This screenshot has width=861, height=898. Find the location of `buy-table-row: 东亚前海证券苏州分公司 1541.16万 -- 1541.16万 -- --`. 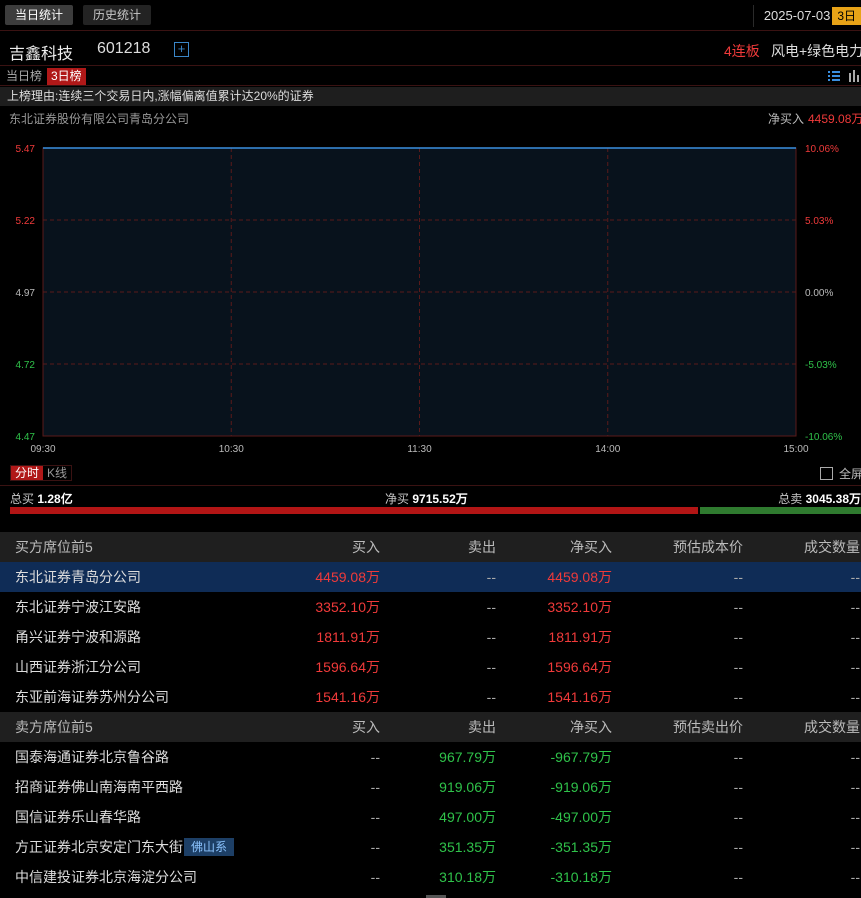

buy-table-row: 东亚前海证券苏州分公司 1541.16万 -- 1541.16万 -- -- is located at coordinates (430, 697).